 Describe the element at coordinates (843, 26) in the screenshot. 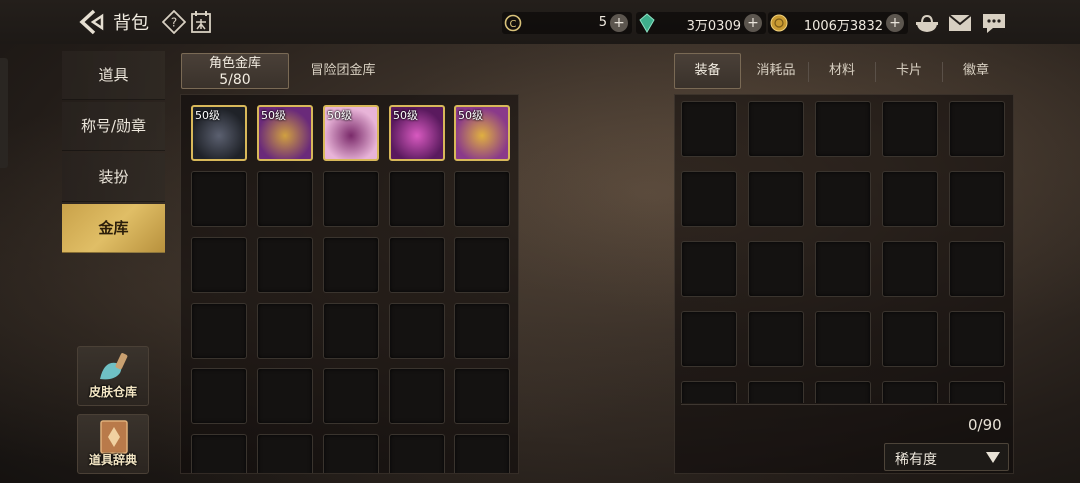

I see `gold-value: 1006万3832` at that location.